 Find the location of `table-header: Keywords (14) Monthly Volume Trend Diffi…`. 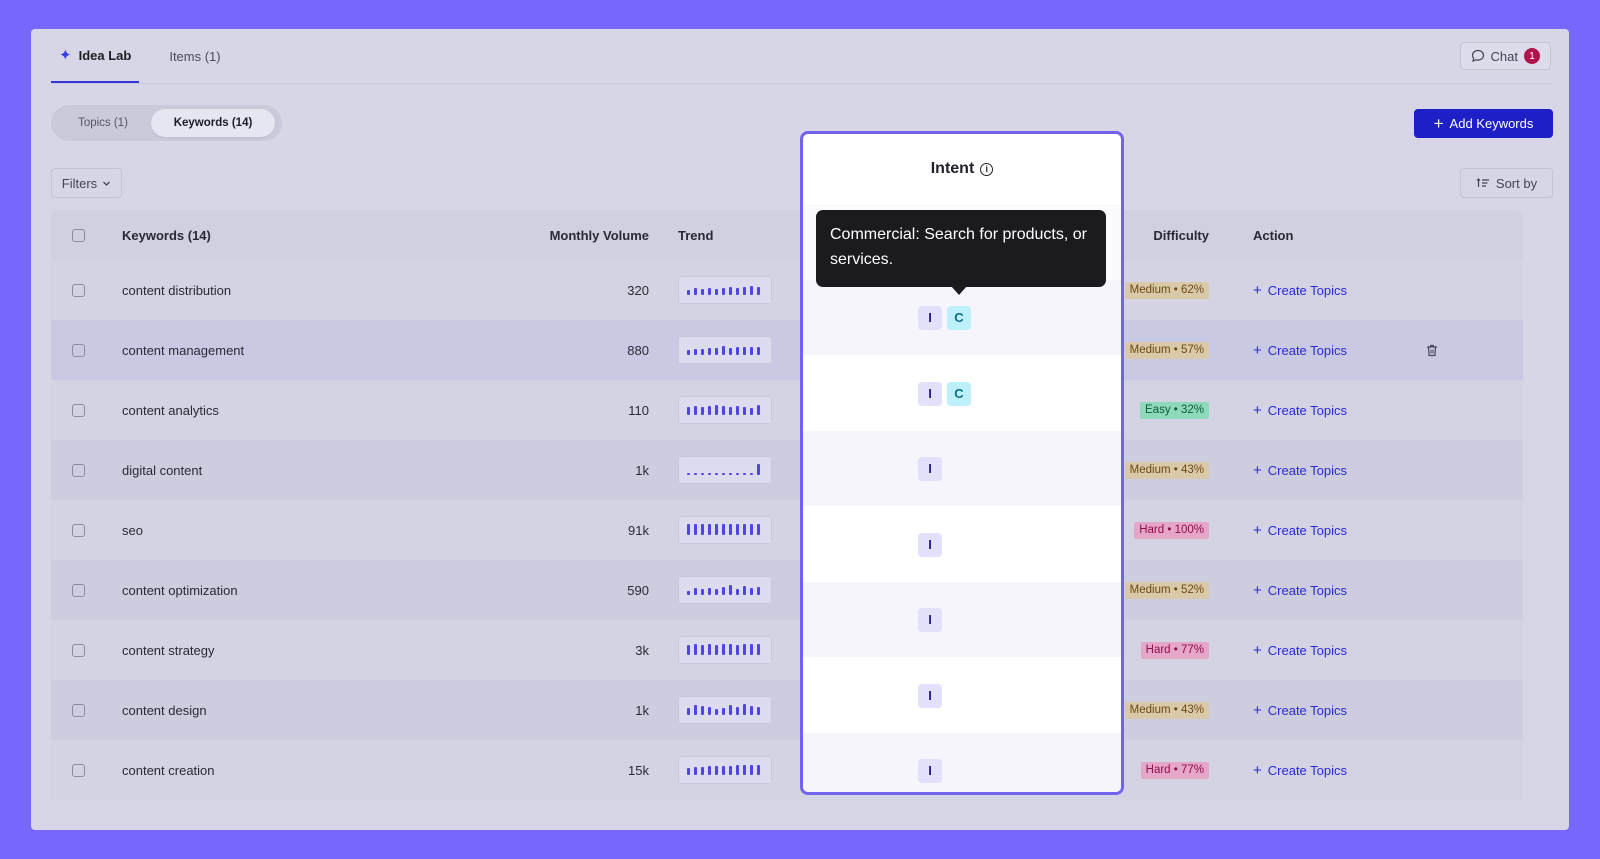

table-header: Keywords (14) Monthly Volume Trend Diffi… is located at coordinates (787, 235).